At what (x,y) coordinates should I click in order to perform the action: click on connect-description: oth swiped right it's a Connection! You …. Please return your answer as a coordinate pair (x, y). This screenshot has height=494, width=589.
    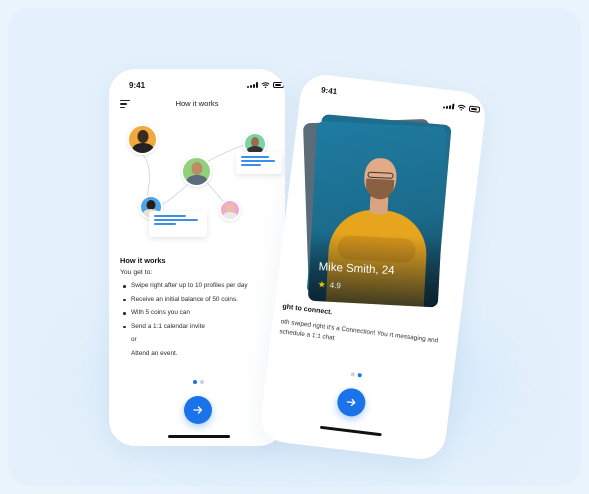
    Looking at the image, I should click on (359, 331).